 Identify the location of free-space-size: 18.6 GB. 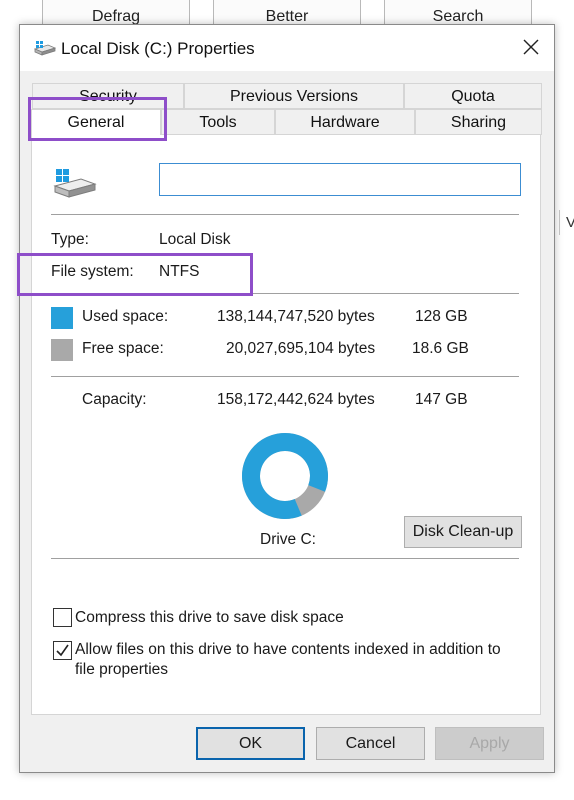
(440, 348).